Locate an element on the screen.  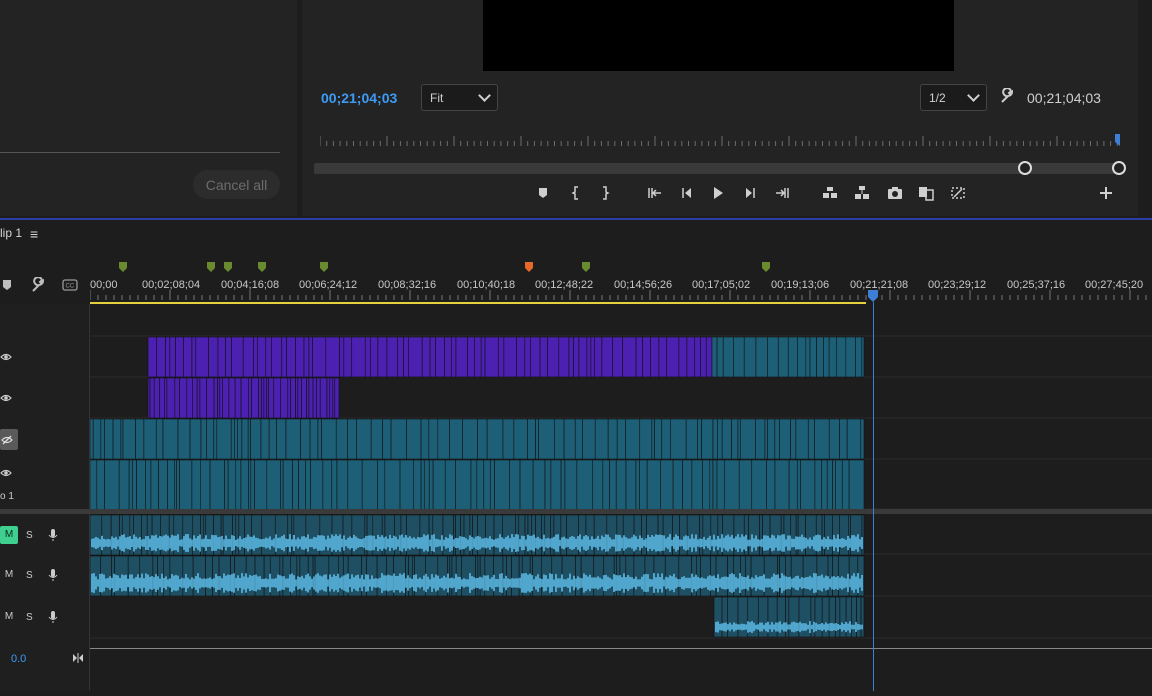
mute-button: M is located at coordinates (9, 617).